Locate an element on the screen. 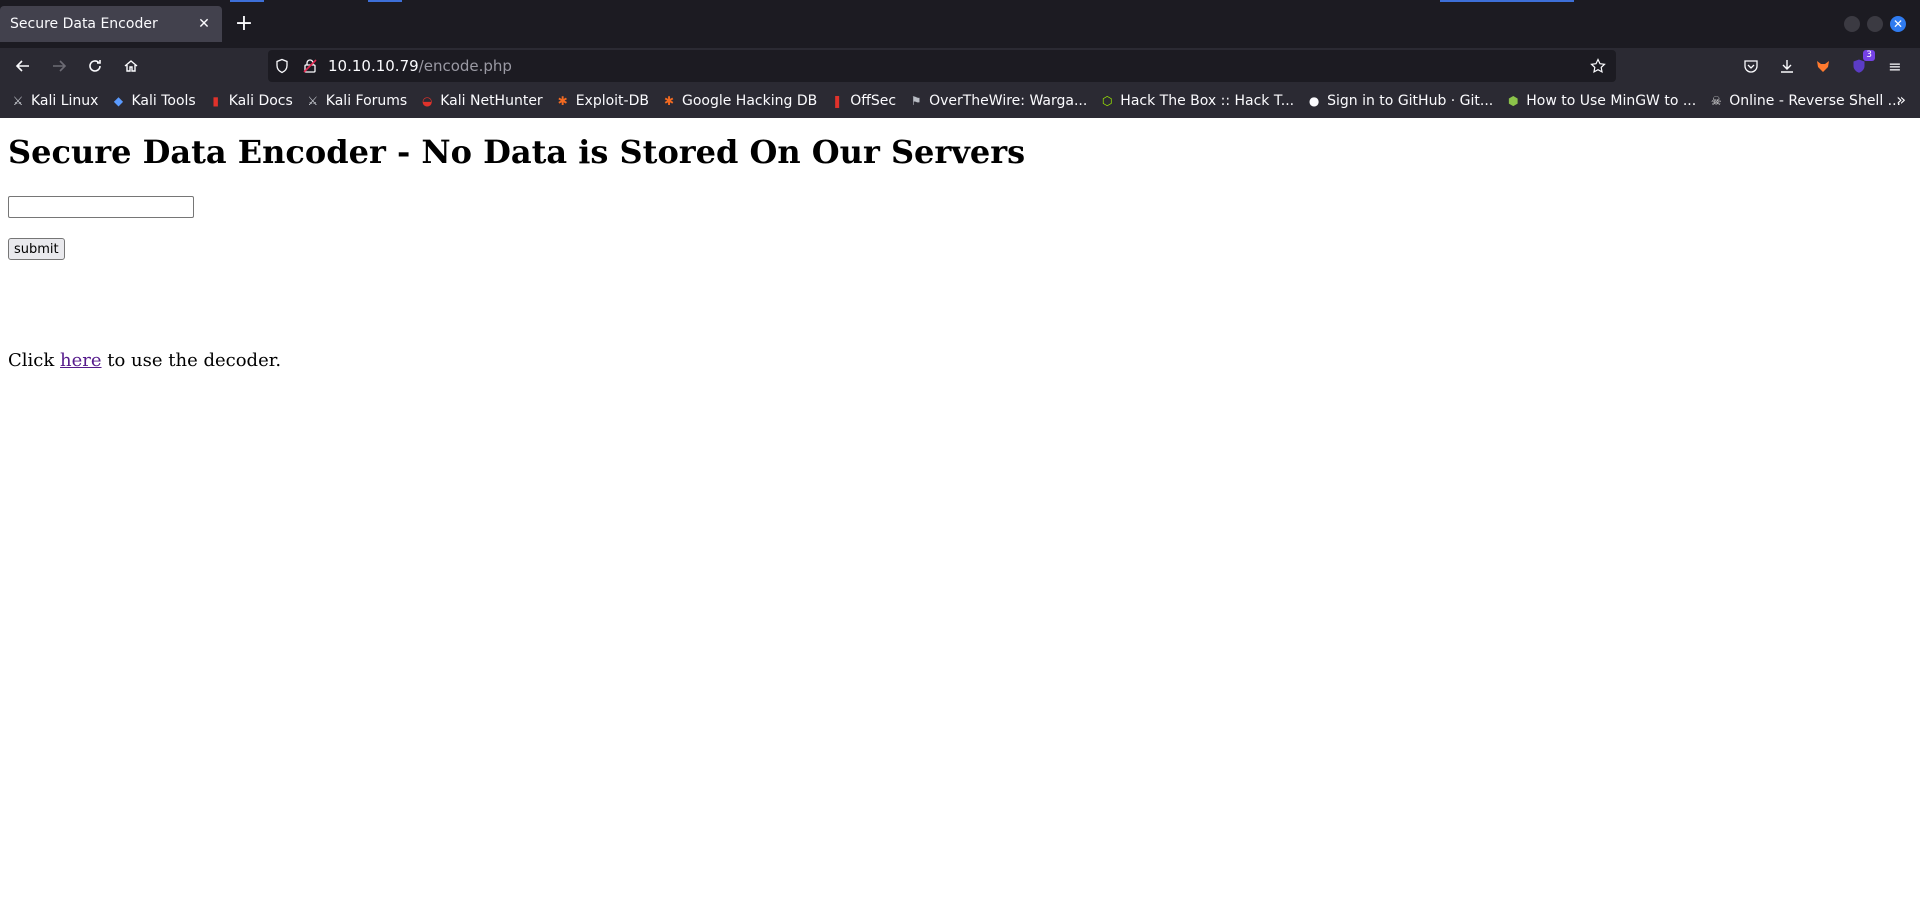 The height and width of the screenshot is (922, 1920). bookmark-label: OffSec is located at coordinates (873, 101).